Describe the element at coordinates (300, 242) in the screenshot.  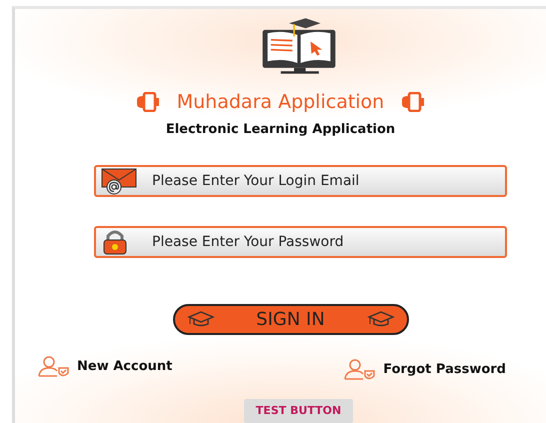
I see `password-field: Please Enter Your Password` at that location.